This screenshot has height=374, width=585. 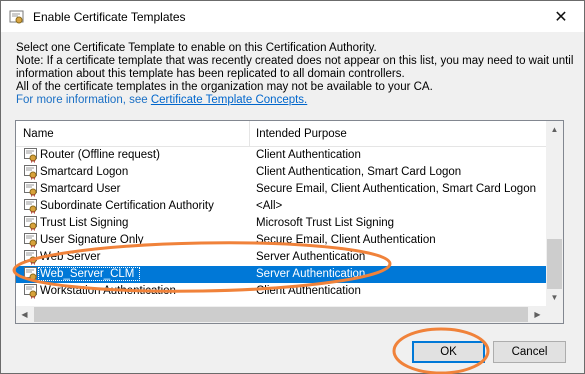 I want to click on template-name: Workstation Authentication, so click(x=108, y=291).